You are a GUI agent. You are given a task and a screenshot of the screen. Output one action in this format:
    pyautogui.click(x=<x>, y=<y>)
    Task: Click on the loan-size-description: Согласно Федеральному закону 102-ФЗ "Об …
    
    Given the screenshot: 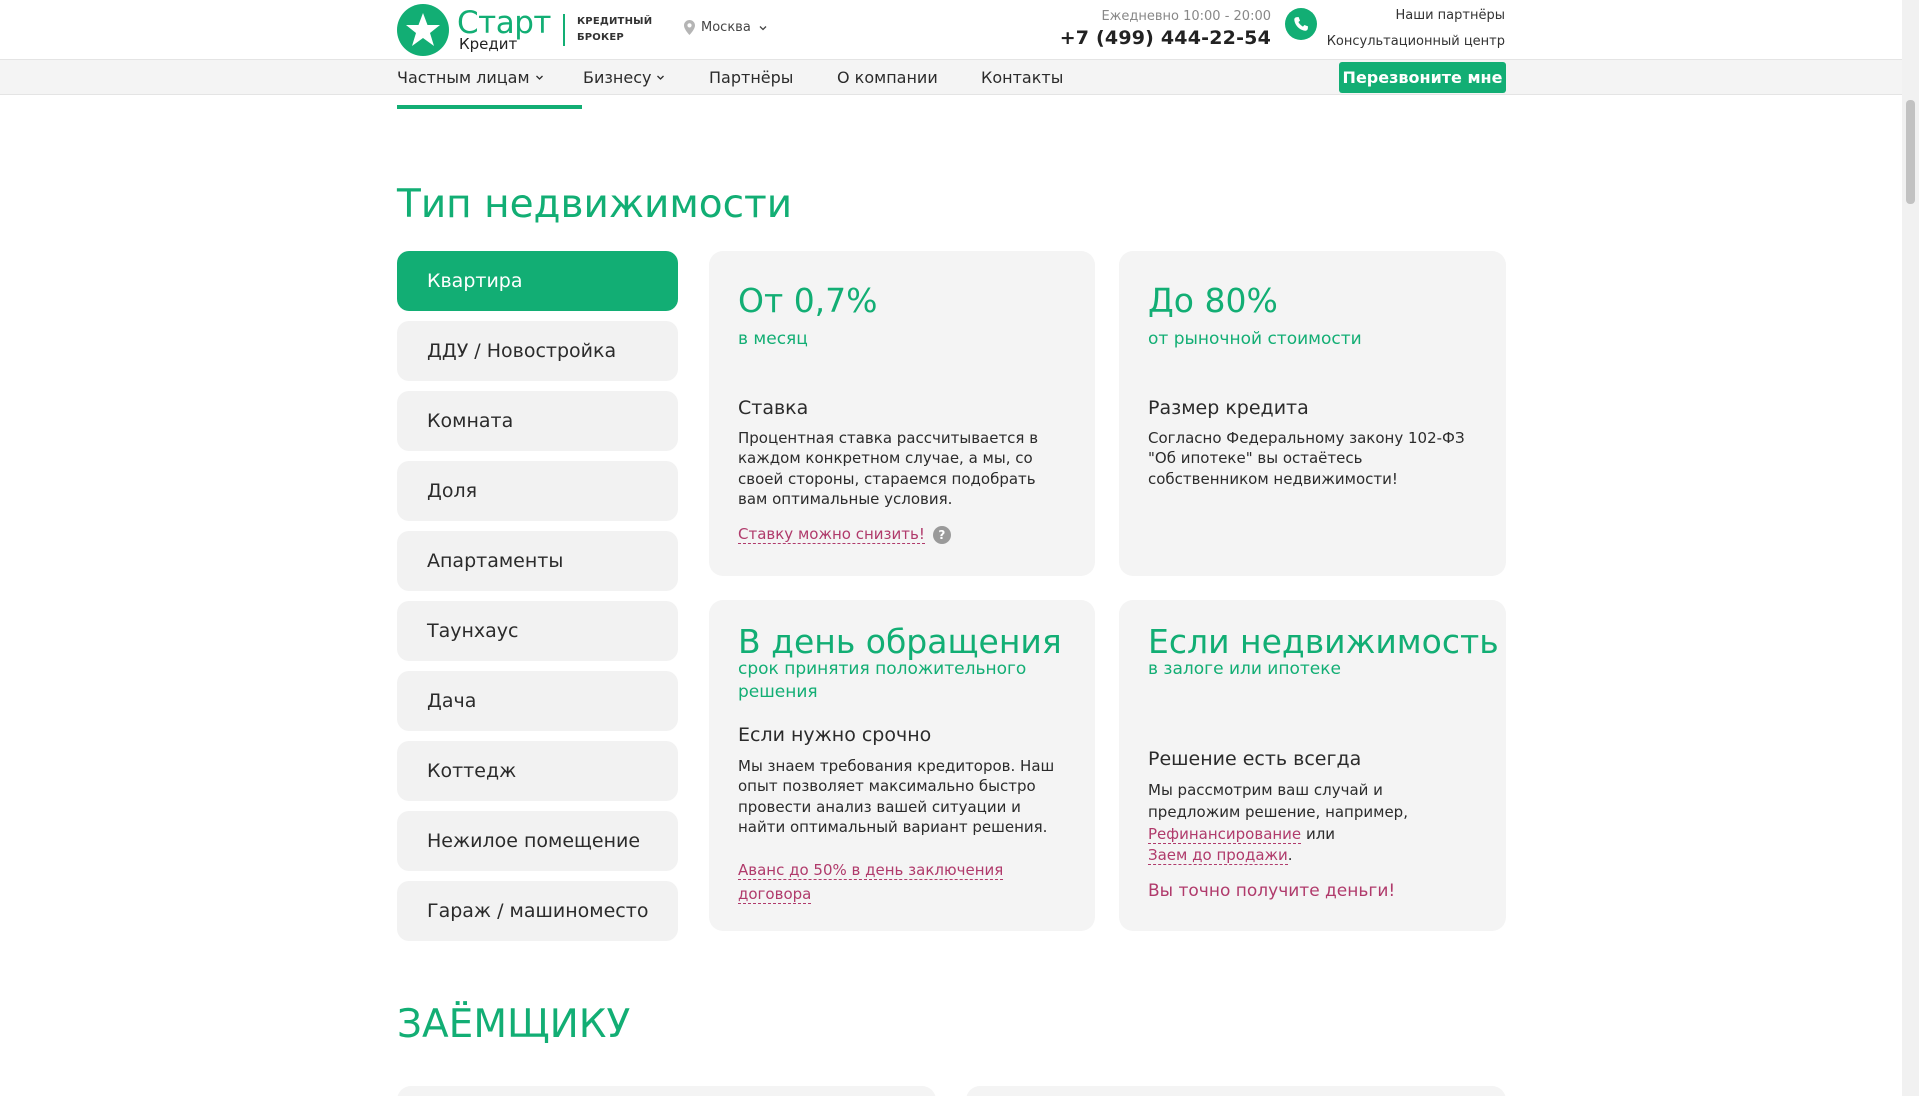 What is the action you would take?
    pyautogui.click(x=1306, y=458)
    